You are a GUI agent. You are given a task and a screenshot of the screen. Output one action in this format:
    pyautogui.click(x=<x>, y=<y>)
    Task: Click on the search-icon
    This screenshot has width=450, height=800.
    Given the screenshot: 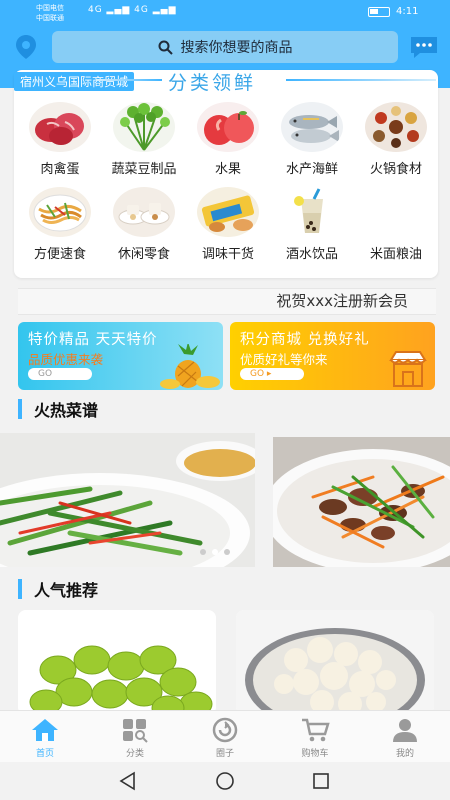 What is the action you would take?
    pyautogui.click(x=165, y=47)
    